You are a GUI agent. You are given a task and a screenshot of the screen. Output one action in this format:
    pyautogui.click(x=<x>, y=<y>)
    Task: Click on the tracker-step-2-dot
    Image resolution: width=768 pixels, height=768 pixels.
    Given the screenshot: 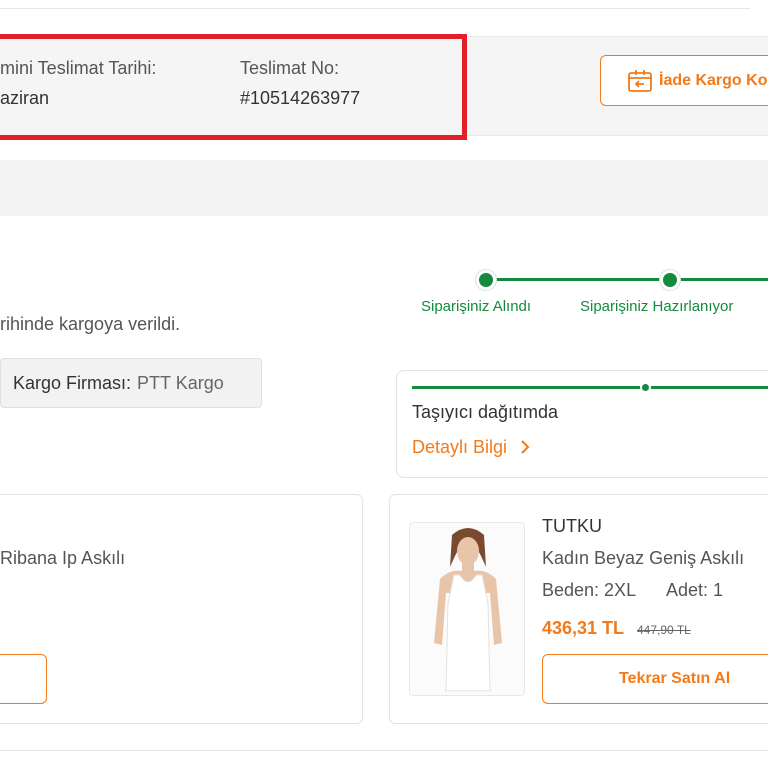 What is the action you would take?
    pyautogui.click(x=670, y=280)
    